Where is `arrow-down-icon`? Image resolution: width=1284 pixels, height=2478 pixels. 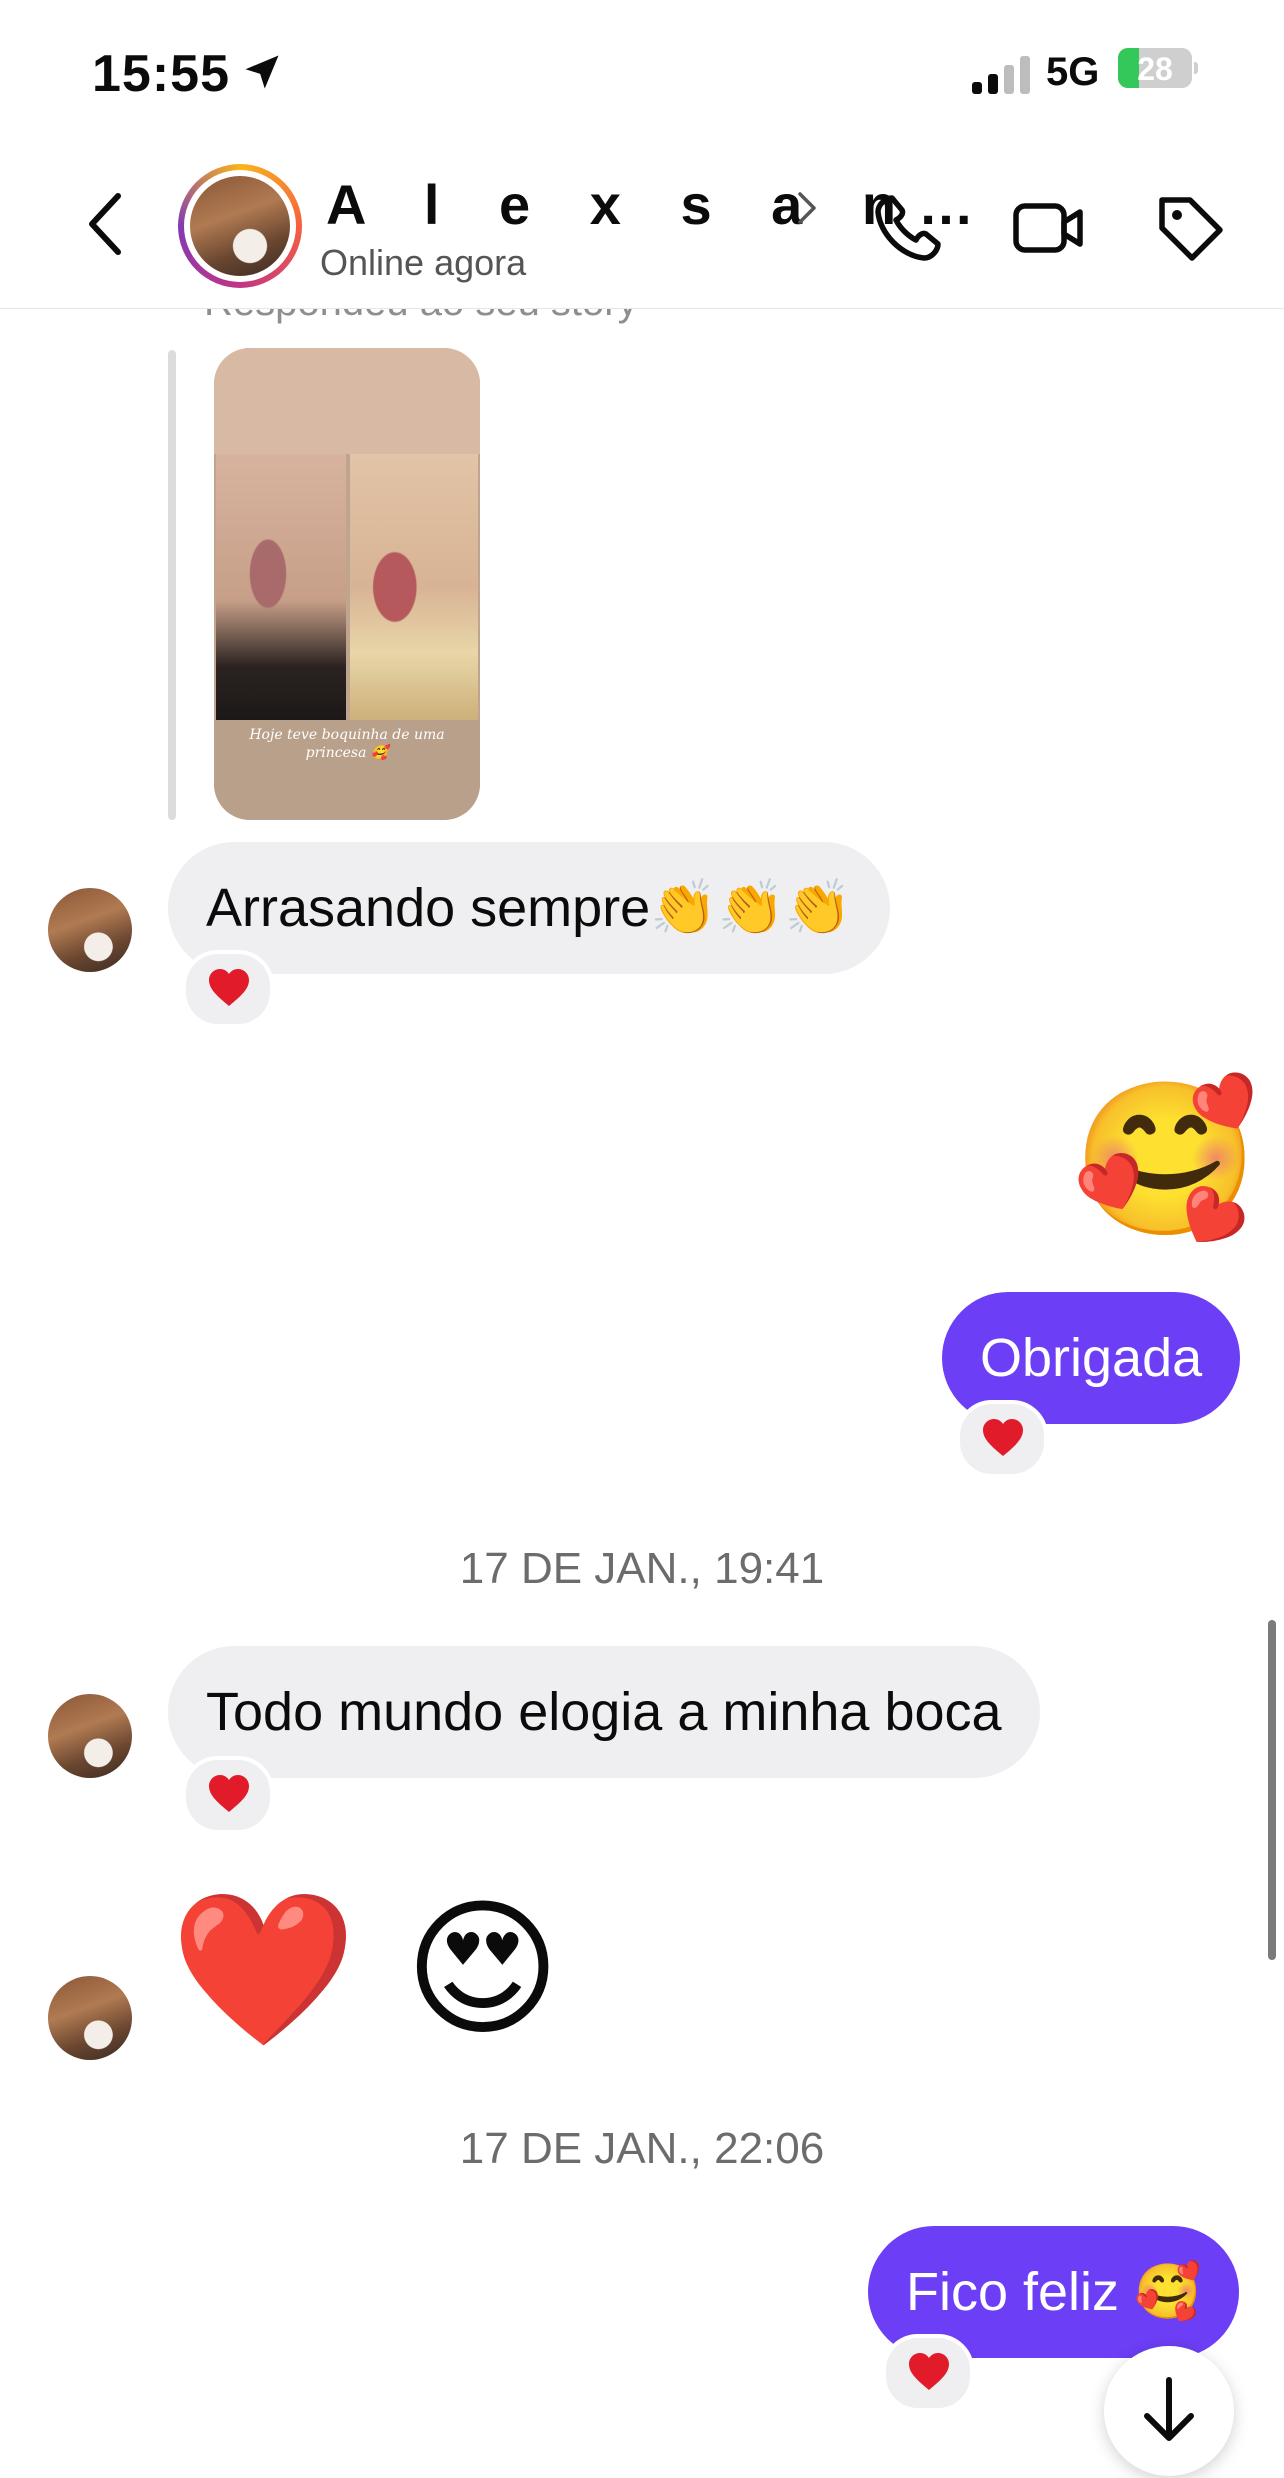 arrow-down-icon is located at coordinates (1169, 2409).